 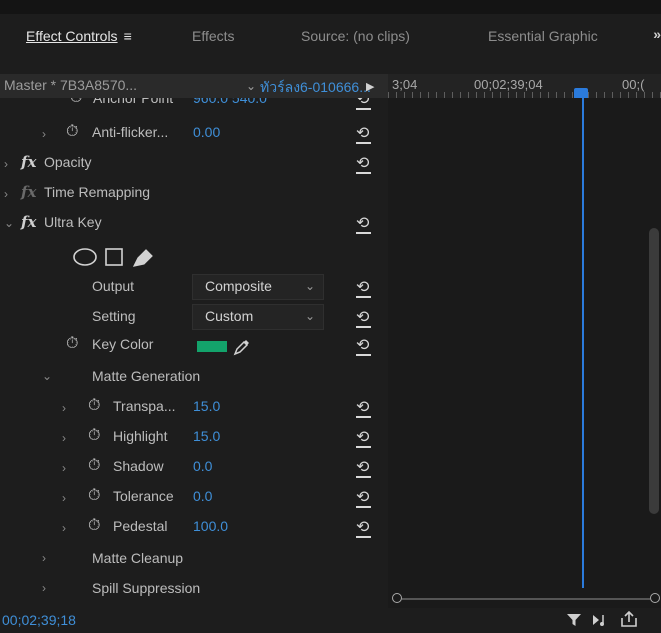 I want to click on vertical-scrollbar, so click(x=654, y=371).